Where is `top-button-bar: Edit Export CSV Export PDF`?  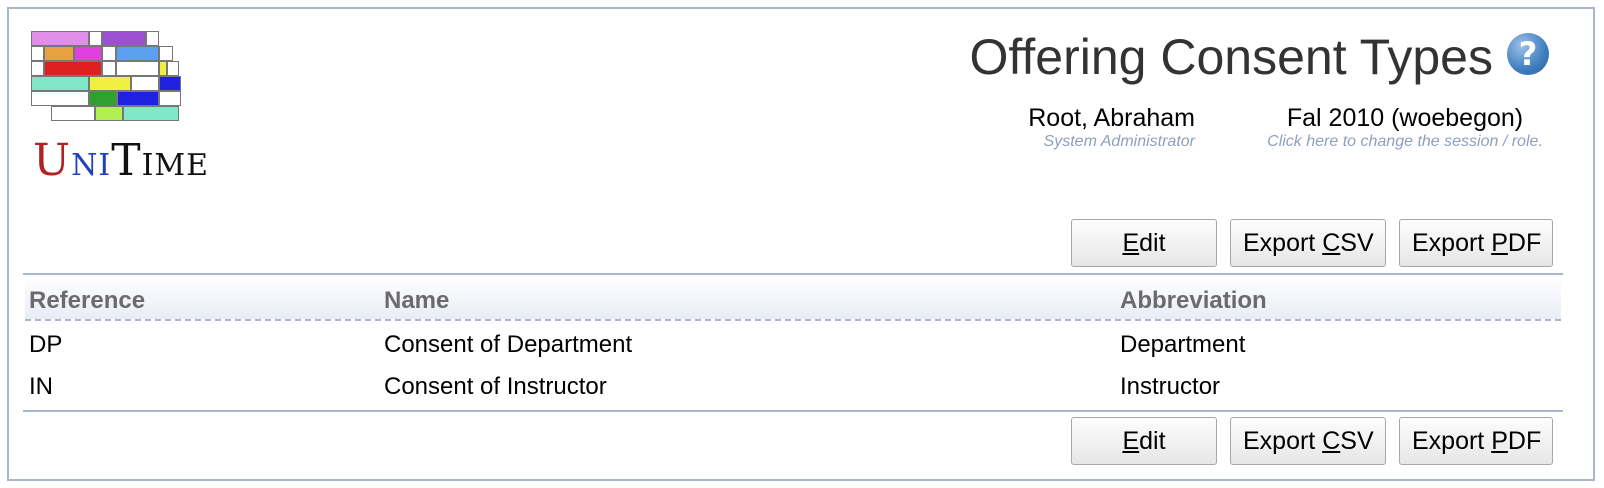
top-button-bar: Edit Export CSV Export PDF is located at coordinates (1312, 243).